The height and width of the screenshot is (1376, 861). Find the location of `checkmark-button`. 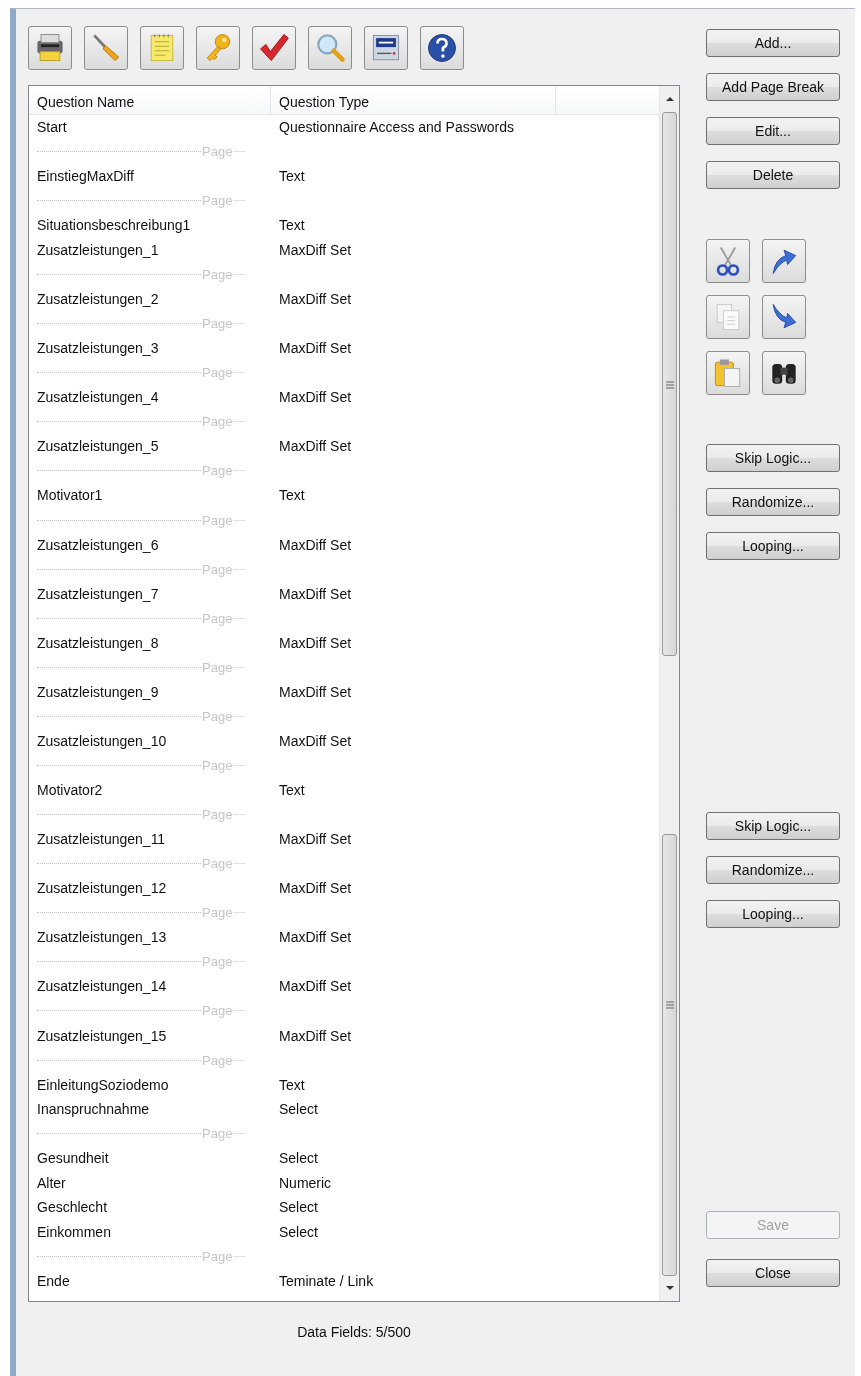

checkmark-button is located at coordinates (274, 48).